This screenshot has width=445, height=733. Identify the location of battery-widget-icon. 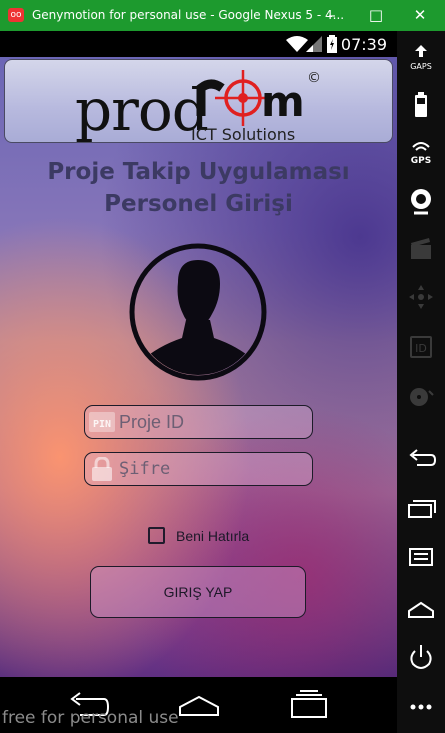
(421, 104).